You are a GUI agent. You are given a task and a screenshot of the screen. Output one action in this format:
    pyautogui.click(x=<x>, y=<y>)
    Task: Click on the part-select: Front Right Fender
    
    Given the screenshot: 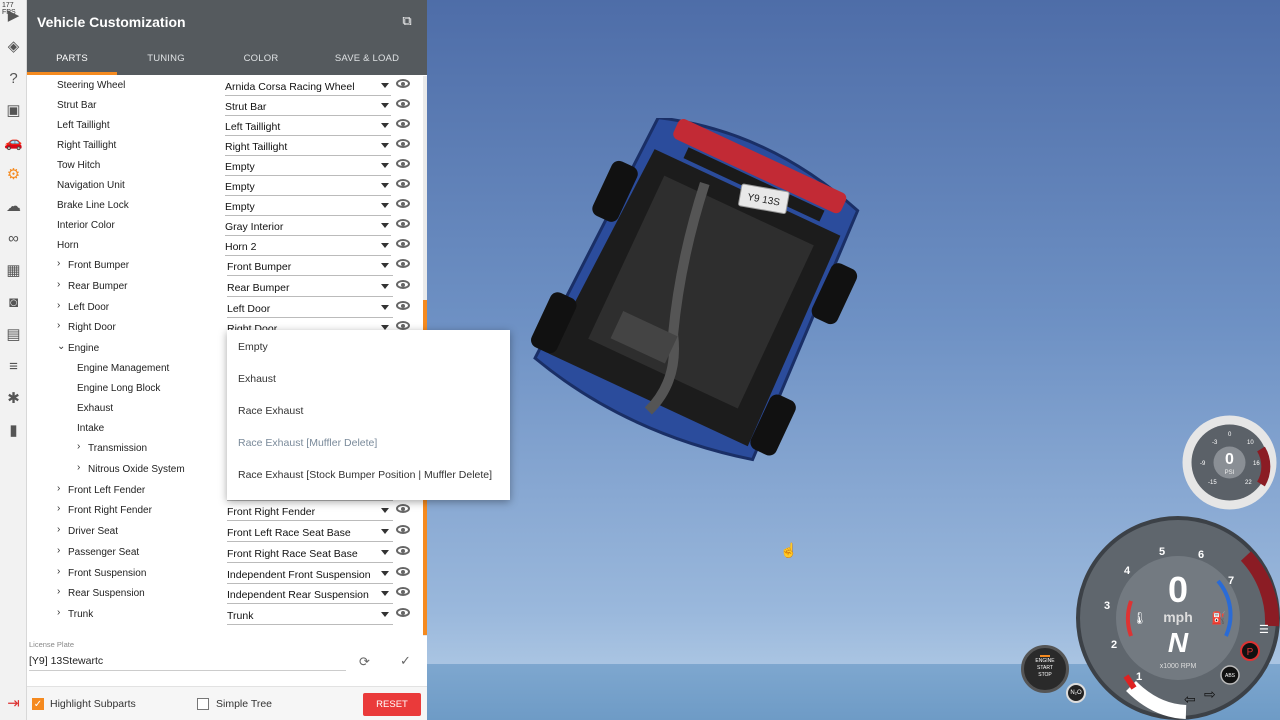 What is the action you would take?
    pyautogui.click(x=310, y=512)
    